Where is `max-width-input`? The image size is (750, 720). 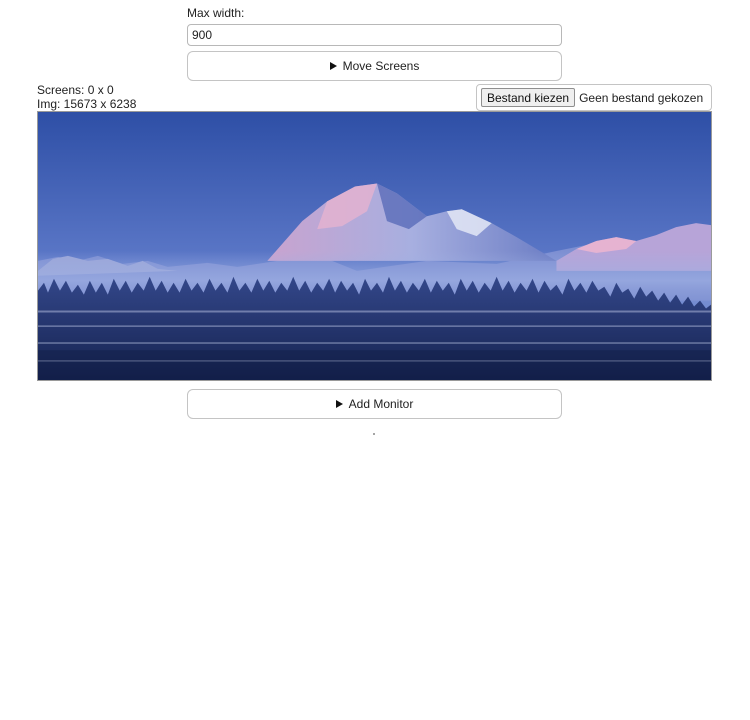 max-width-input is located at coordinates (374, 35).